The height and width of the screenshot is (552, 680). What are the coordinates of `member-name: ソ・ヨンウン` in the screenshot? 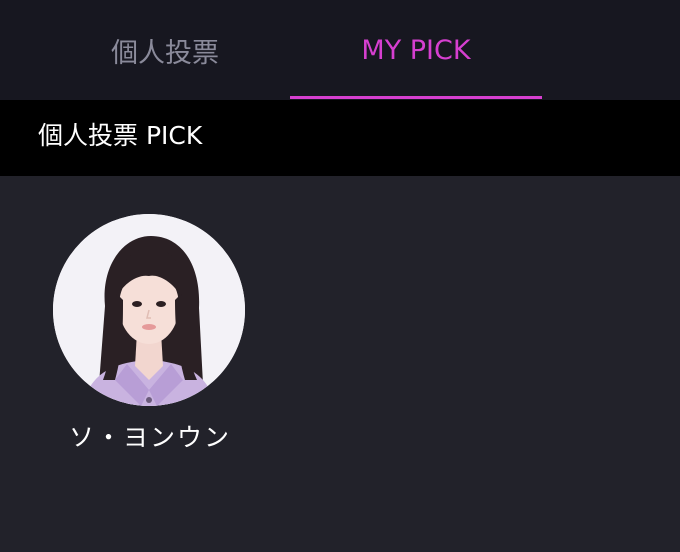 It's located at (149, 437).